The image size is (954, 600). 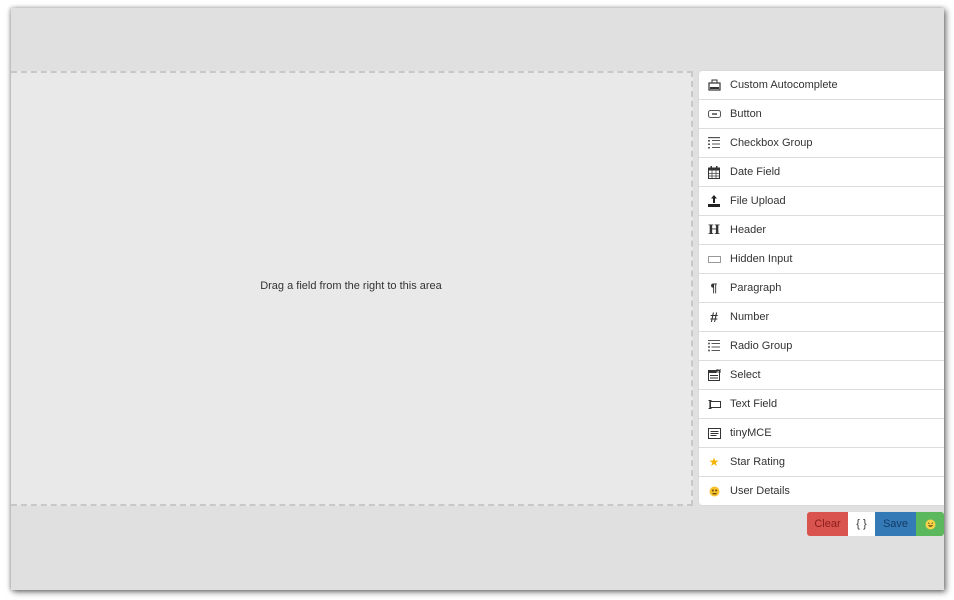 What do you see at coordinates (714, 114) in the screenshot?
I see `button-icon` at bounding box center [714, 114].